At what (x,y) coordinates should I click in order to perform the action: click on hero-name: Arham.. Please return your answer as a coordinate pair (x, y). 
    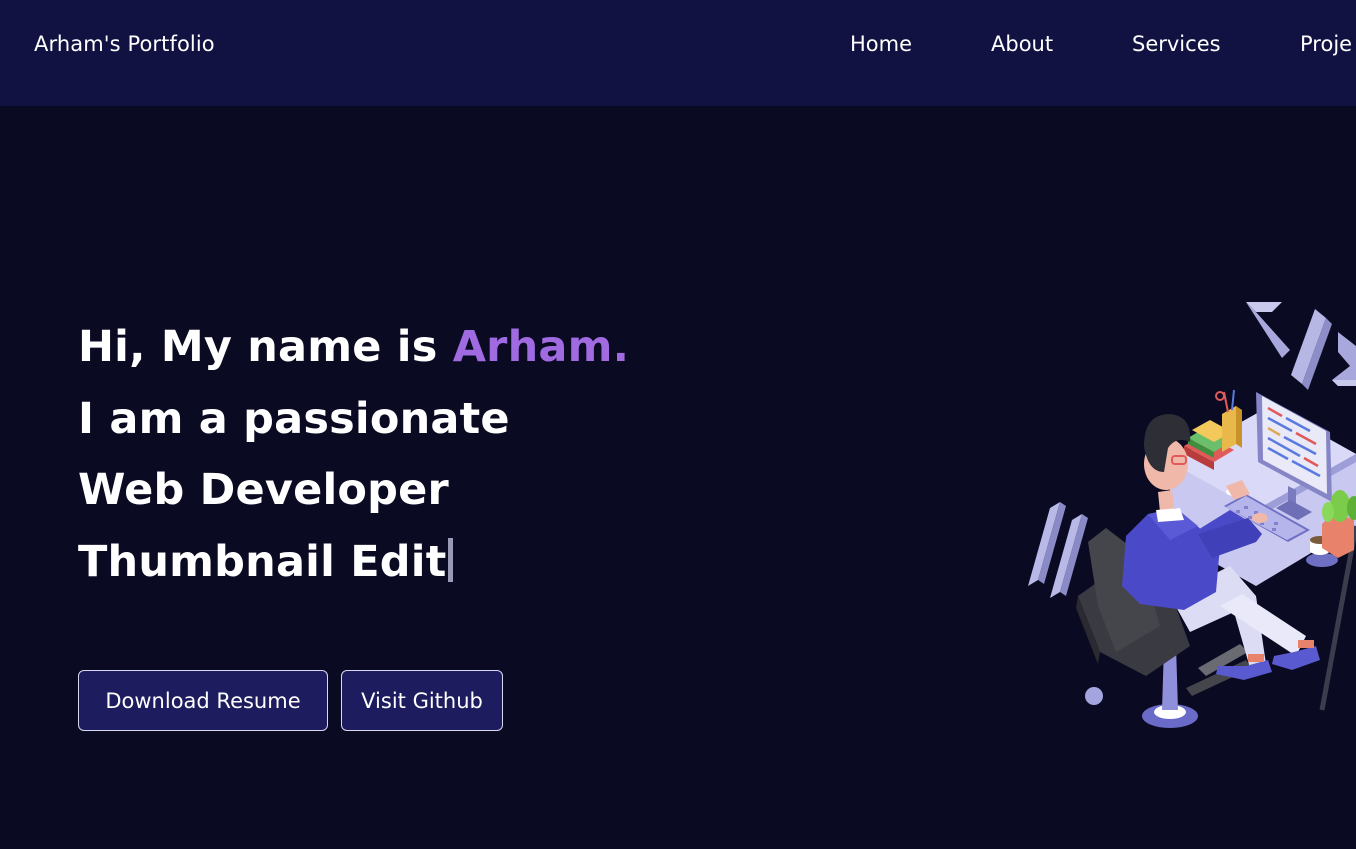
    Looking at the image, I should click on (541, 347).